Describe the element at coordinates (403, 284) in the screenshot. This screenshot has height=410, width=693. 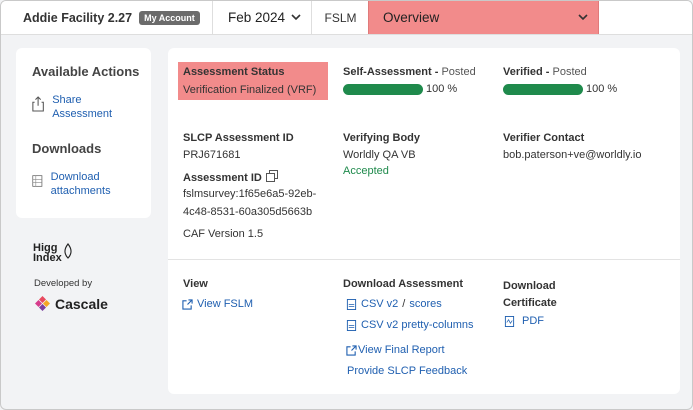
I see `download-assessment-label: Download Assessment` at that location.